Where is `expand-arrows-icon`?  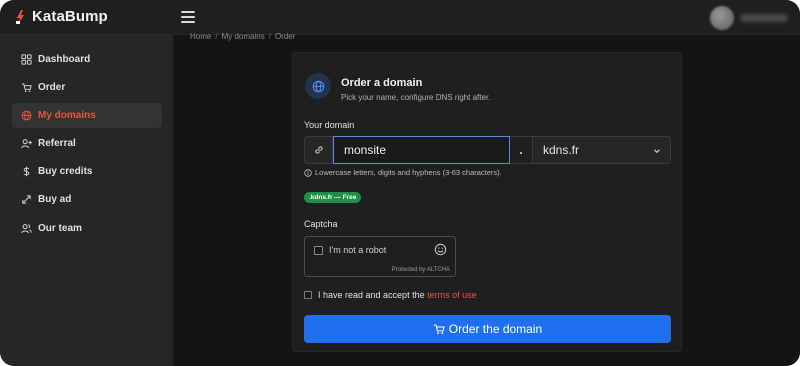
expand-arrows-icon is located at coordinates (26, 200).